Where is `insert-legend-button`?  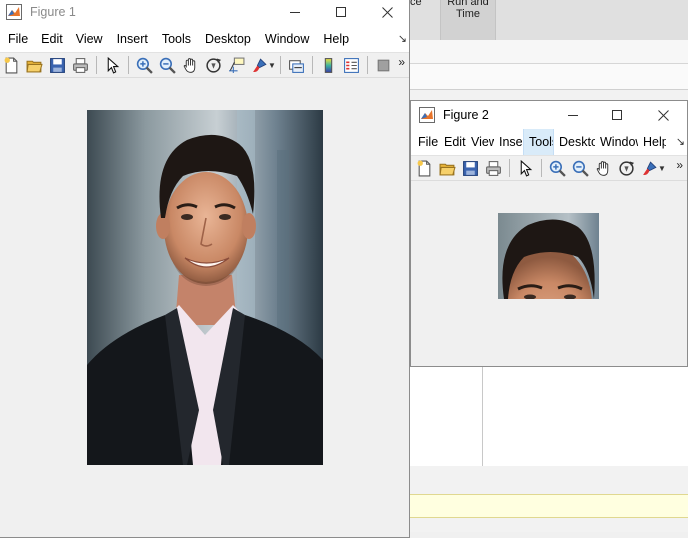
insert-legend-button is located at coordinates (351, 65).